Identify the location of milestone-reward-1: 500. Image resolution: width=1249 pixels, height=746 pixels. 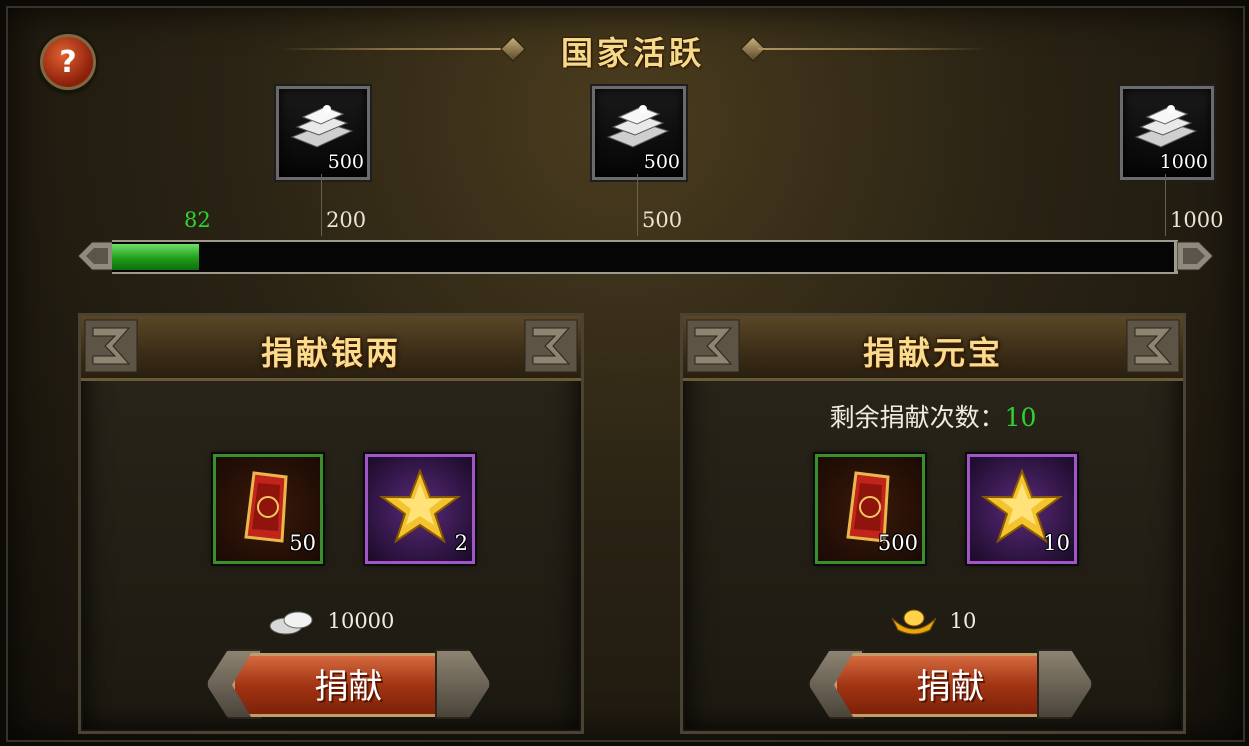
(323, 133).